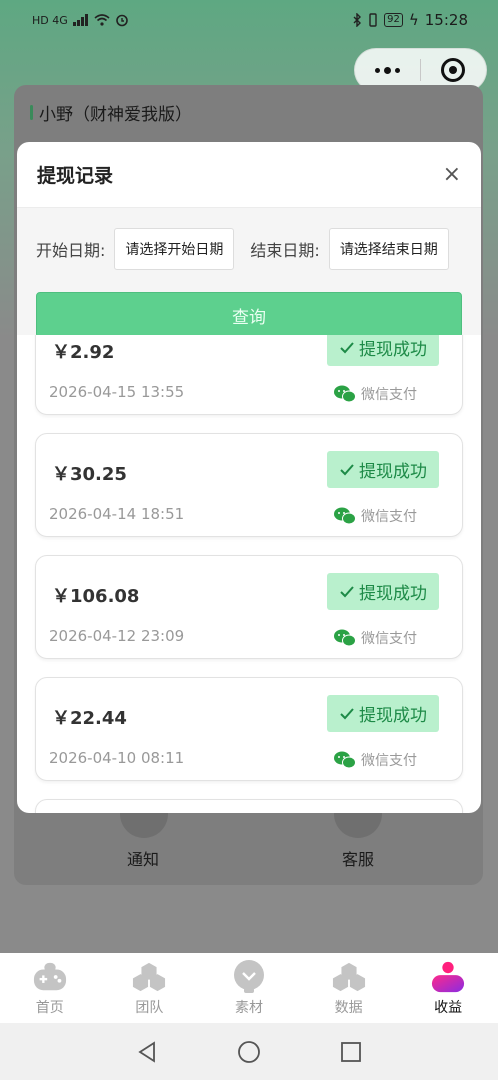 The width and height of the screenshot is (498, 1080). What do you see at coordinates (285, 250) in the screenshot?
I see `end-date-label: 结束日期:` at bounding box center [285, 250].